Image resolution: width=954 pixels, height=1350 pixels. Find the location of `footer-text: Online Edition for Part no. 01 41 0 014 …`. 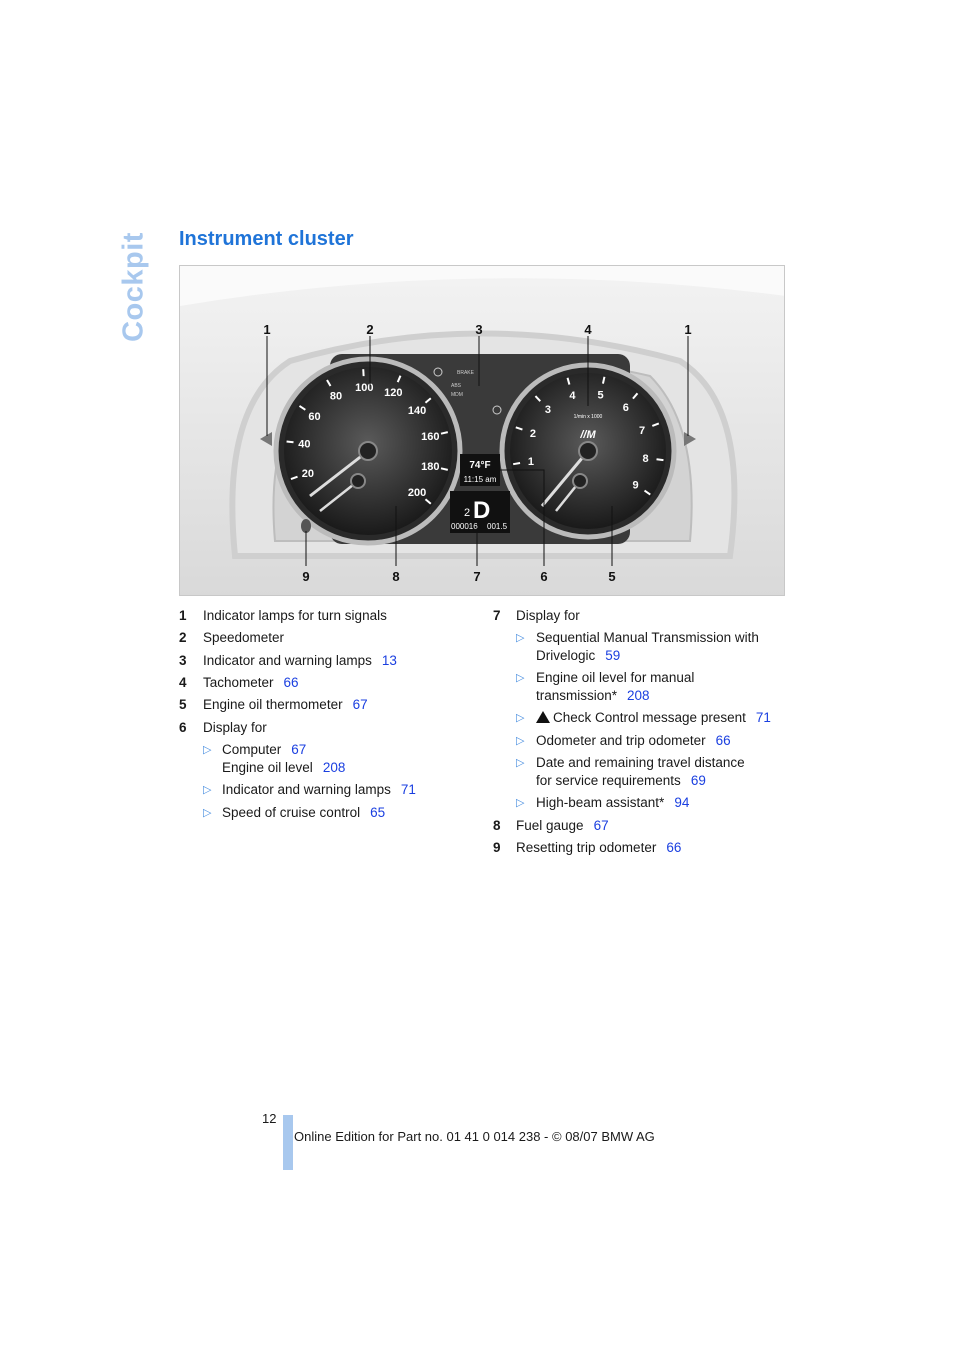

footer-text: Online Edition for Part no. 01 41 0 014 … is located at coordinates (474, 1136).